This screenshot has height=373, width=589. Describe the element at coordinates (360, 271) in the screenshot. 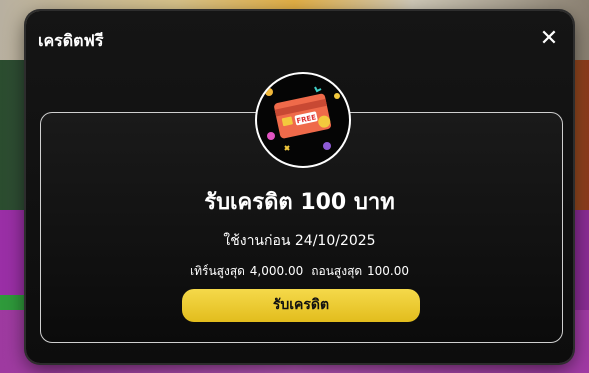

I see `max-withdraw: ถอนสูงสุด 100.00` at that location.